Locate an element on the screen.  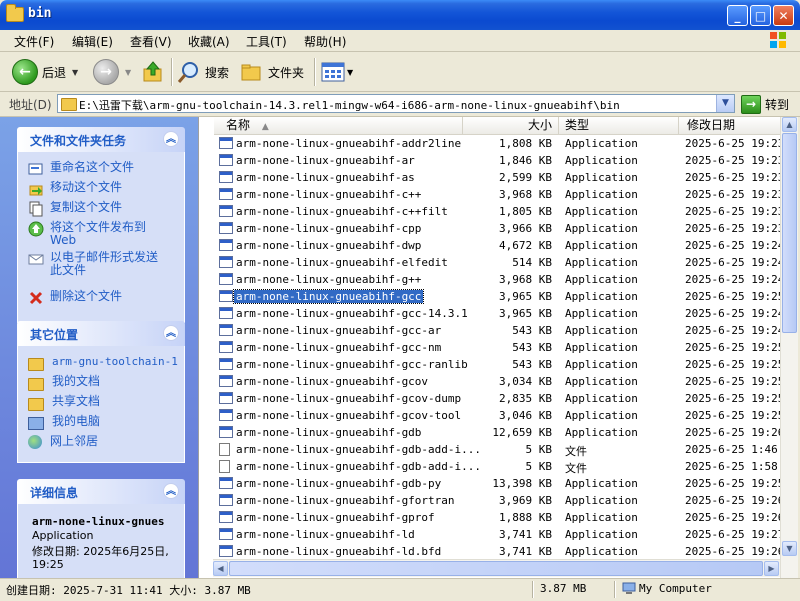
task-email: 以电子邮件形式发送此文件 is located at coordinates (98, 264).